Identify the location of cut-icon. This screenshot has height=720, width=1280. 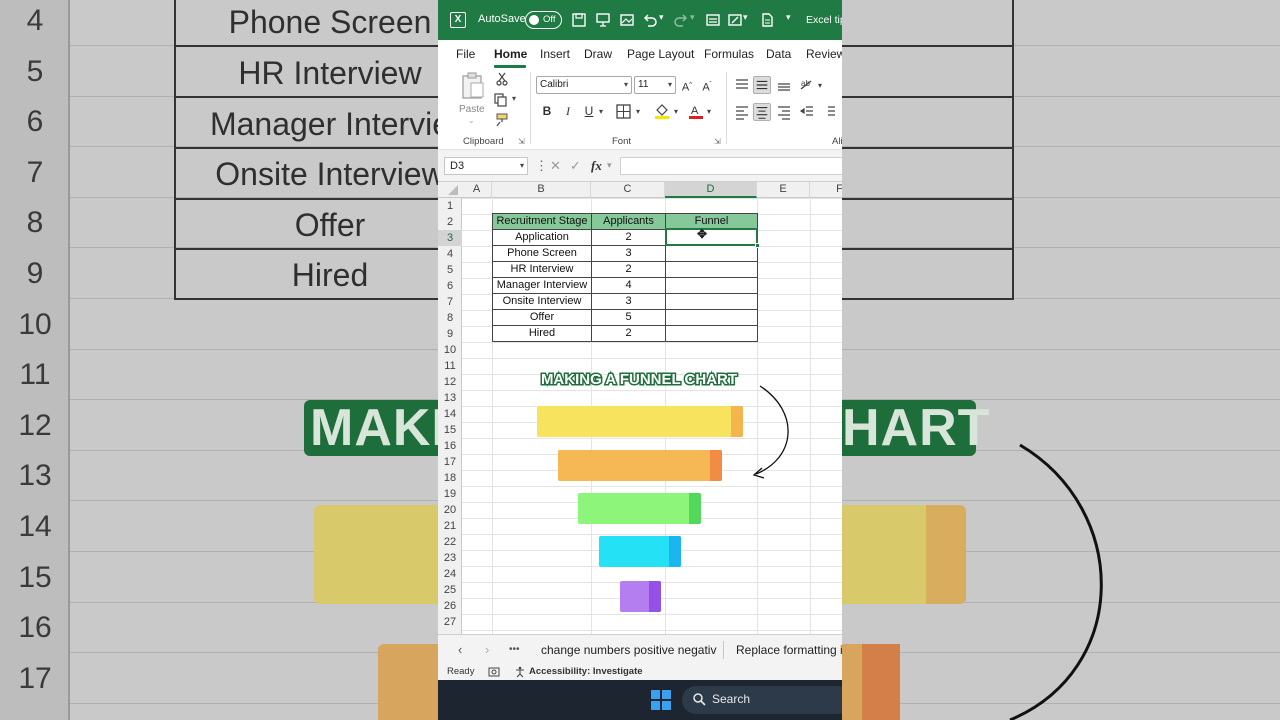
(502, 79).